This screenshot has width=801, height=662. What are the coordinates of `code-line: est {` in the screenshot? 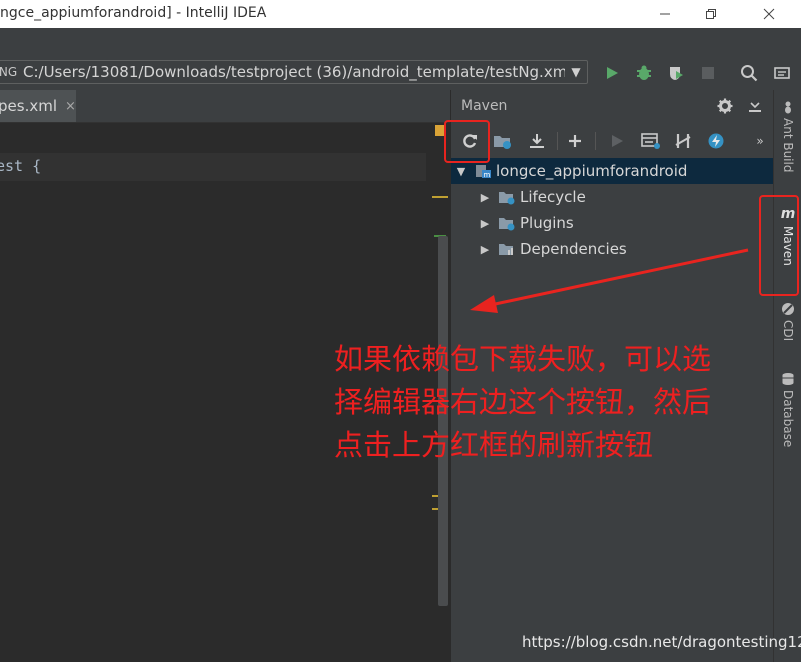 It's located at (21, 166).